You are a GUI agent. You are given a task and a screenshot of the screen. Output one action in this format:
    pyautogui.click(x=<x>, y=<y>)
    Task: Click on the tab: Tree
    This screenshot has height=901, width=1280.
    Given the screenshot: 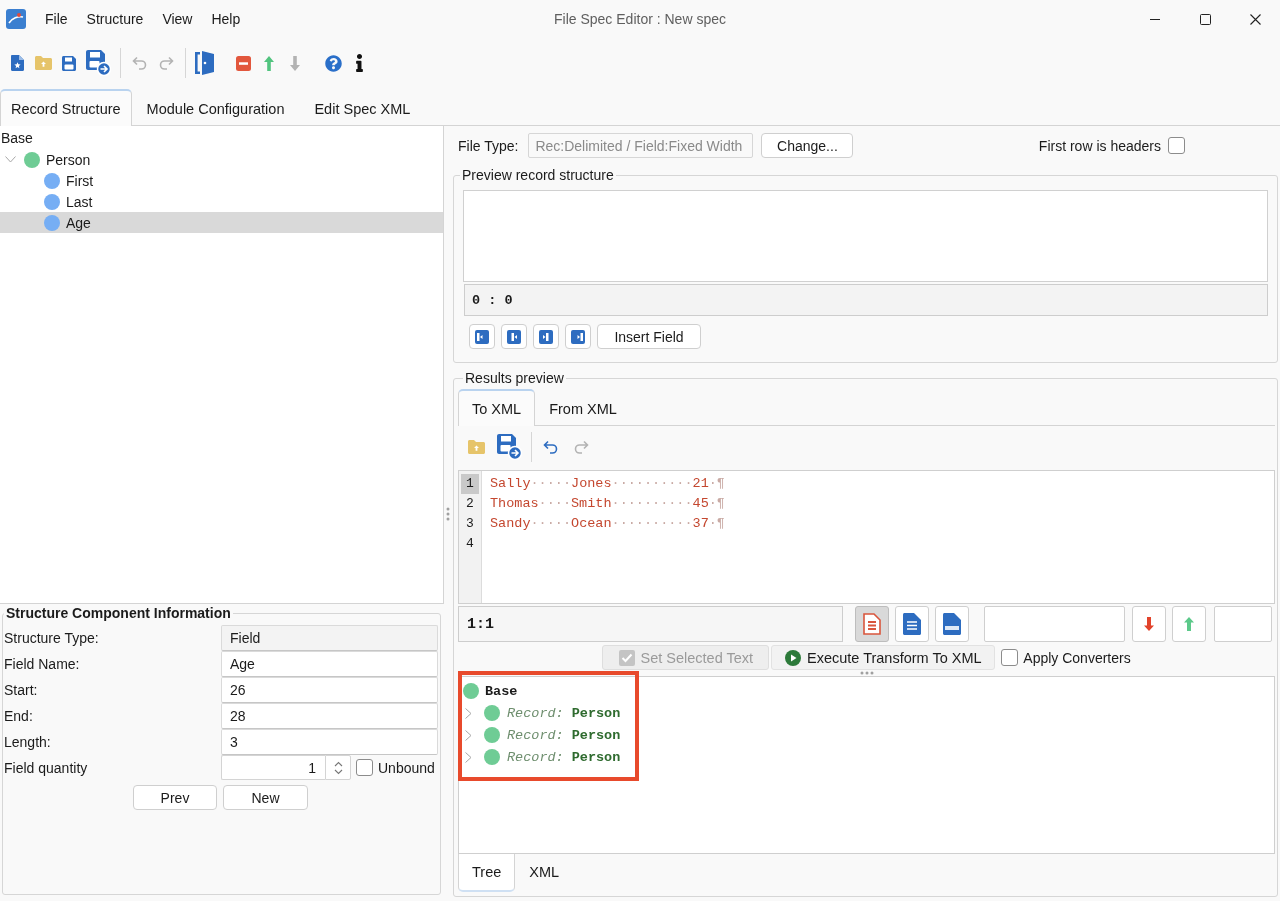 What is the action you would take?
    pyautogui.click(x=487, y=873)
    